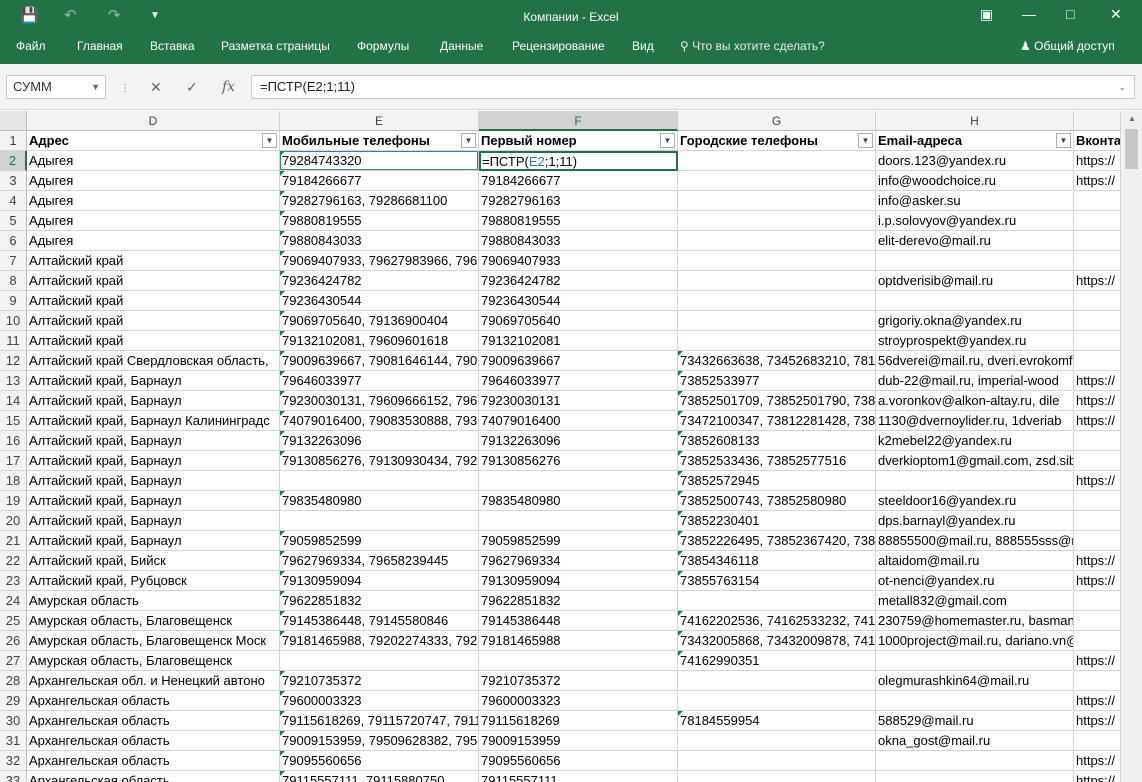 The width and height of the screenshot is (1142, 782). I want to click on cell-mobile: 79600003323, so click(379, 701).